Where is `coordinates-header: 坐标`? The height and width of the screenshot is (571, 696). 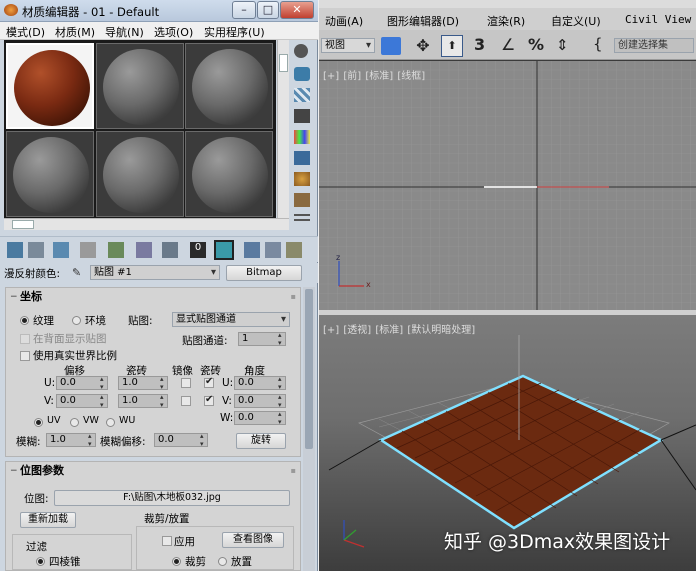 coordinates-header: 坐标 is located at coordinates (153, 297).